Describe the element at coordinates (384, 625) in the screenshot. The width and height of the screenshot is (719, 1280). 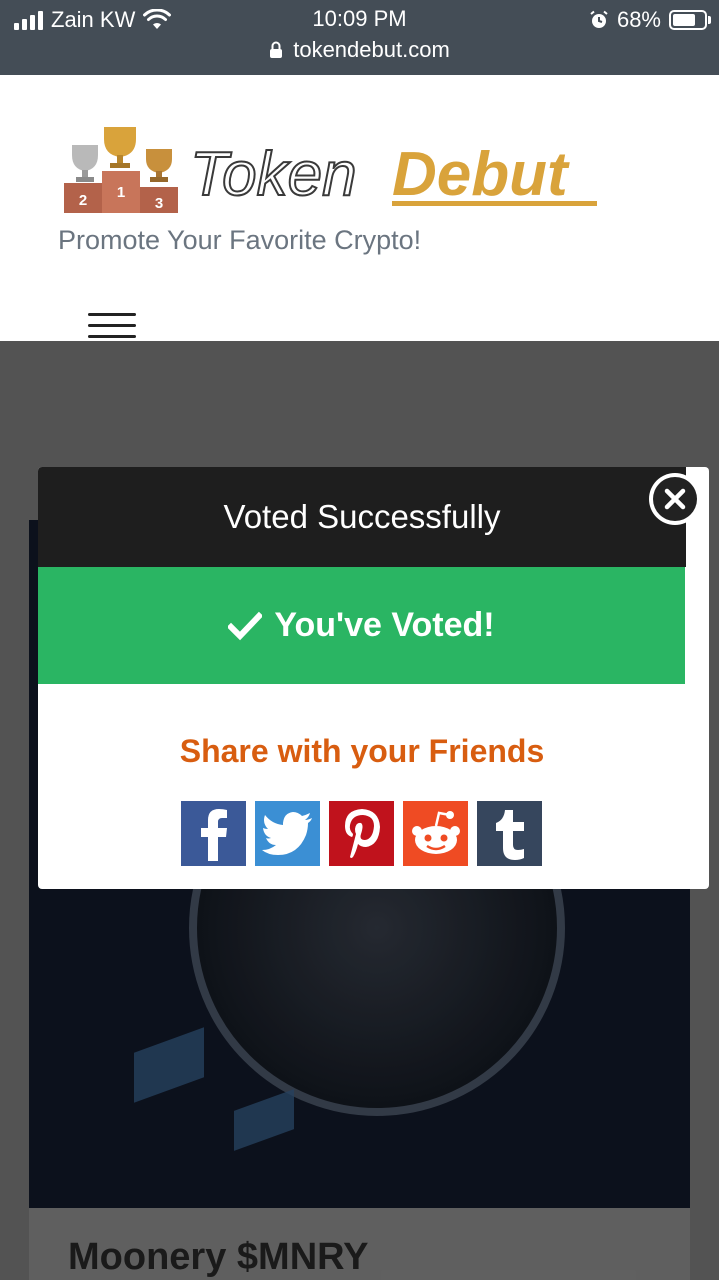
I see `success-message: You've Voted!` at that location.